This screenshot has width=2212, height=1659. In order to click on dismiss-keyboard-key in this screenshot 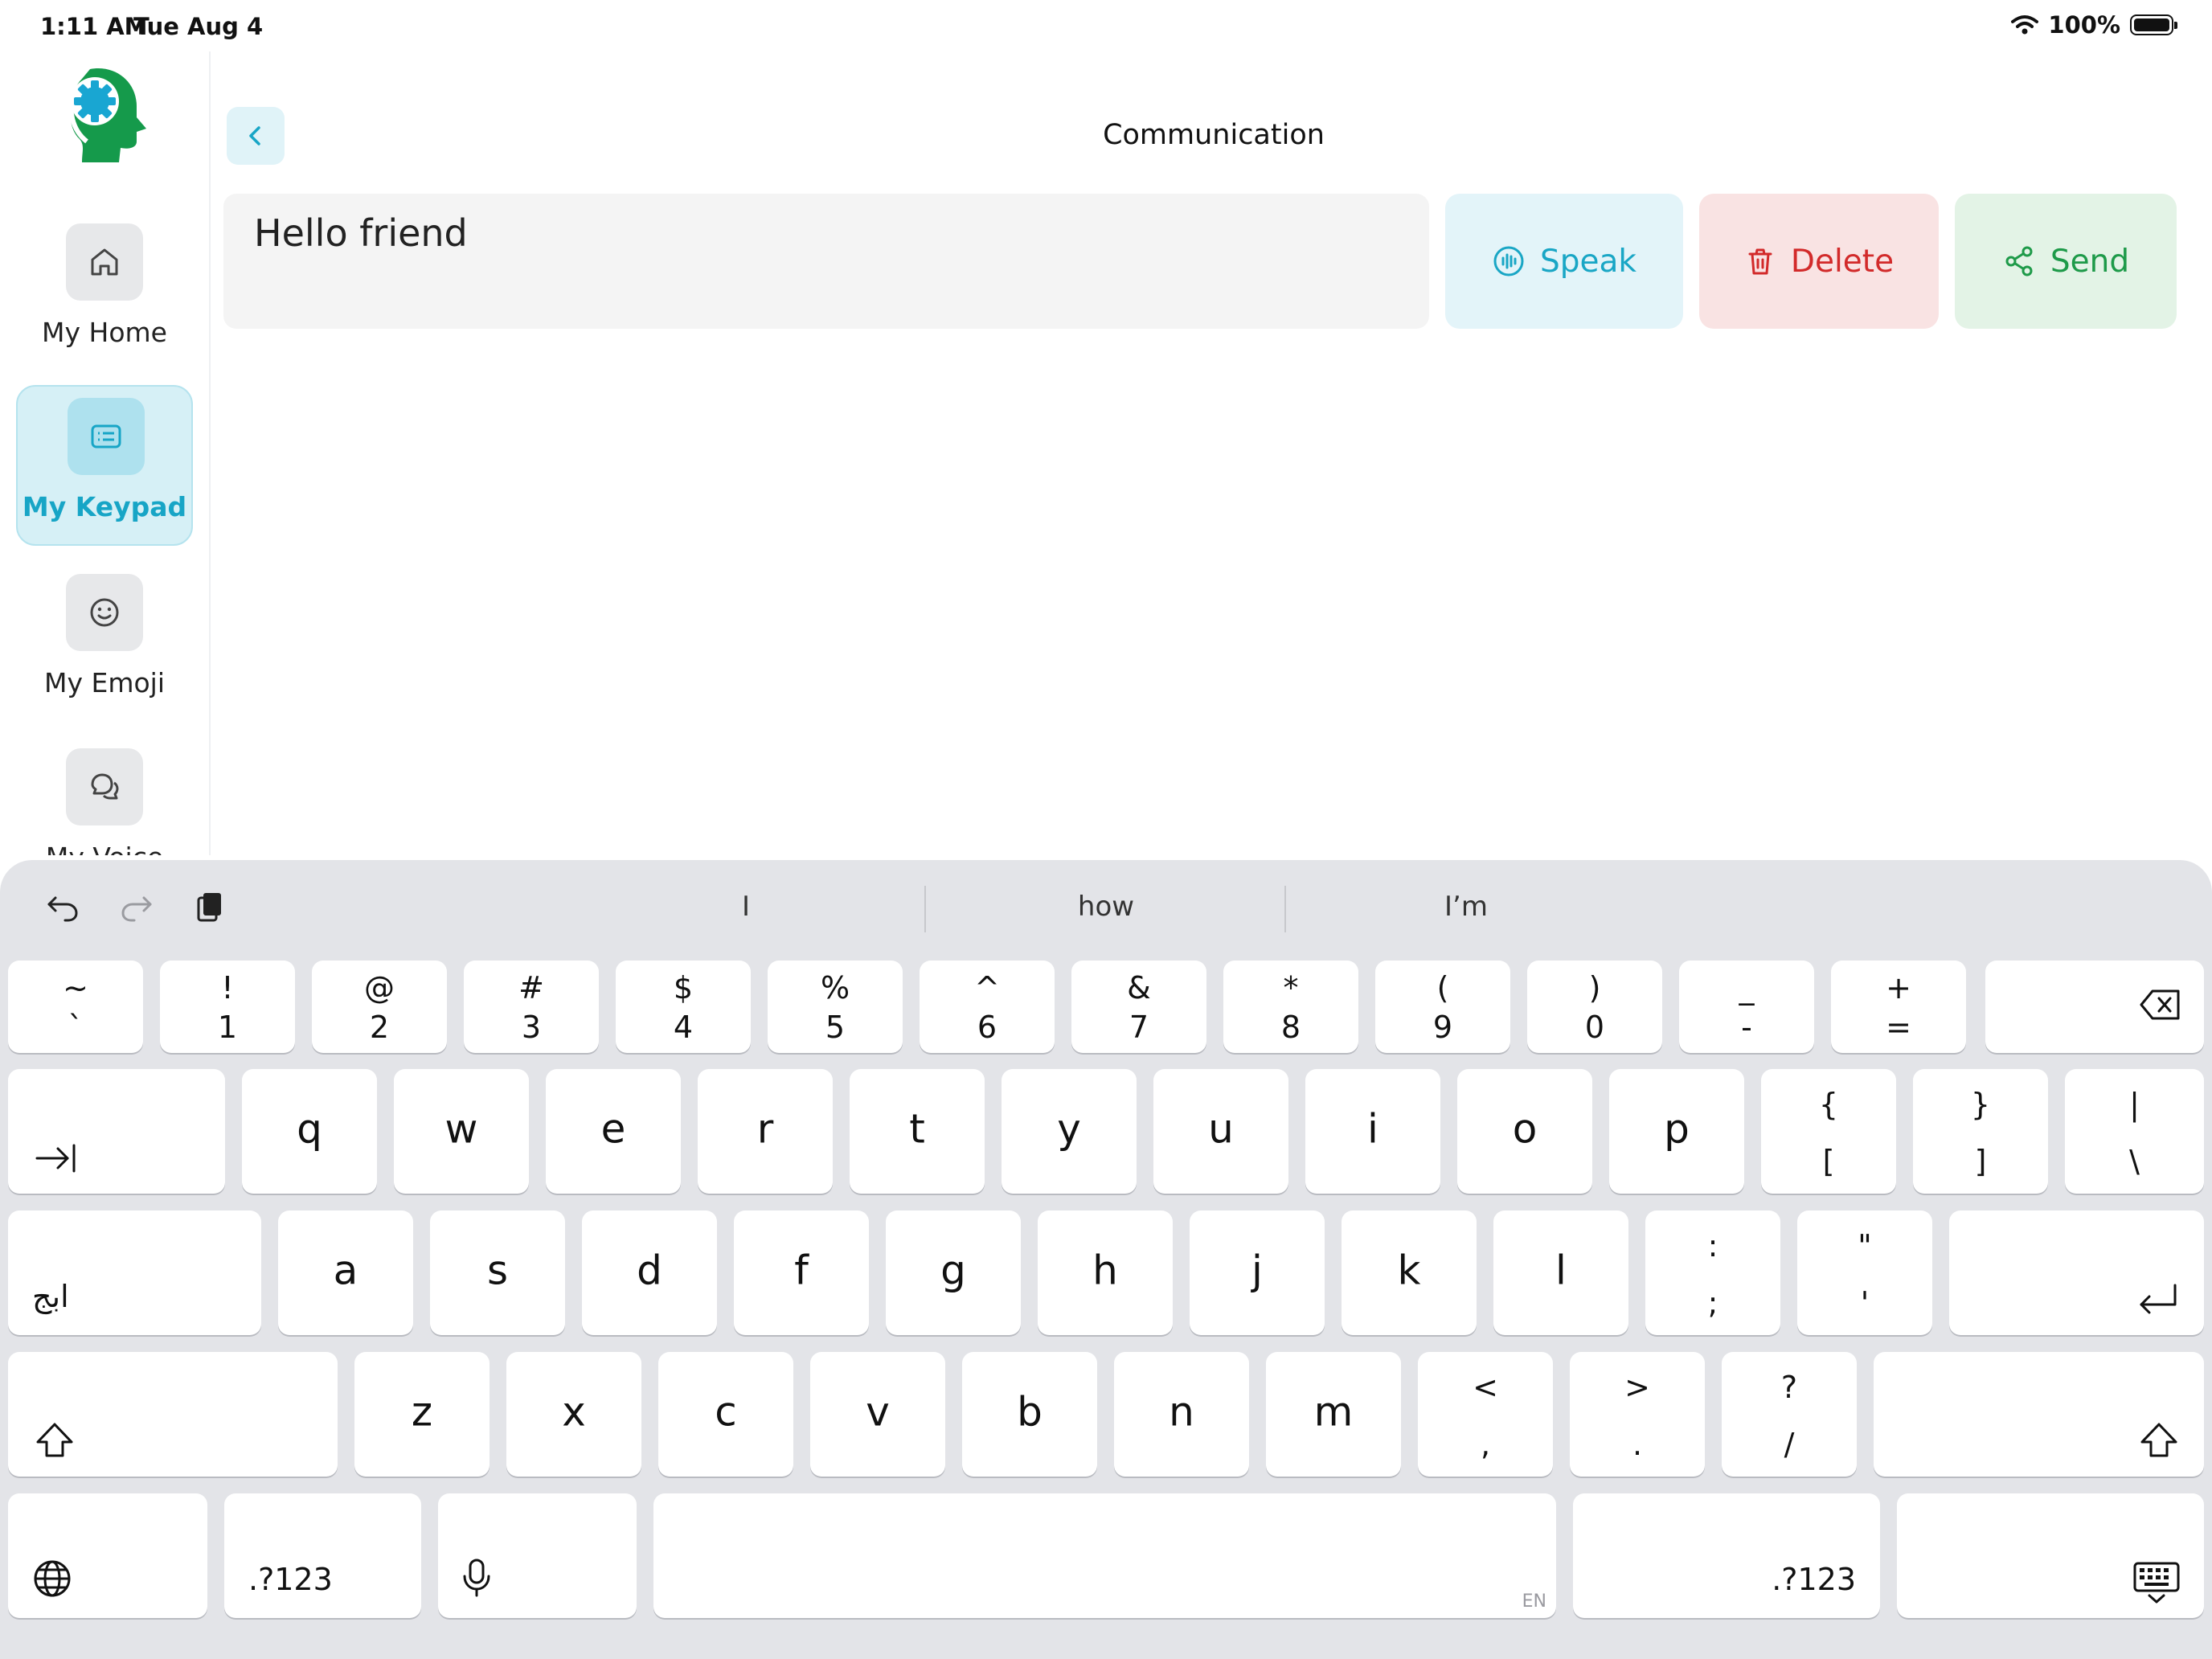, I will do `click(2050, 1555)`.